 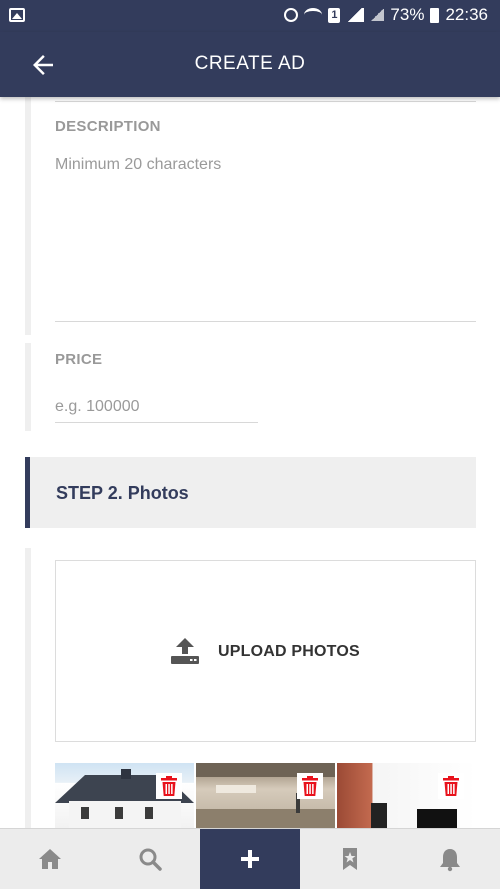 What do you see at coordinates (138, 165) in the screenshot?
I see `description-field: Minimum 20 characters` at bounding box center [138, 165].